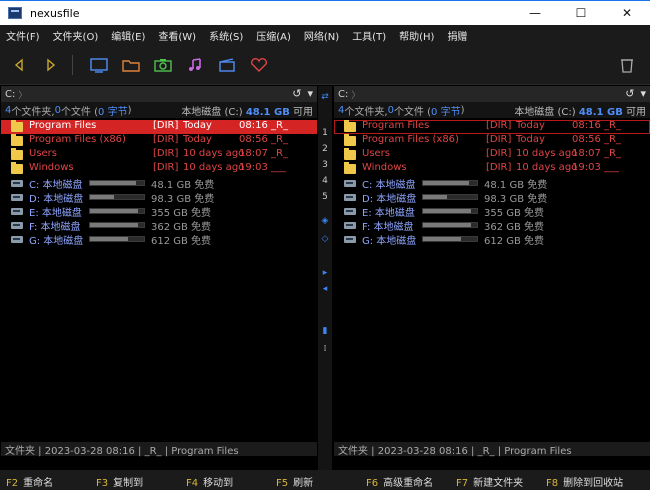 The height and width of the screenshot is (490, 650). I want to click on item-date: 10 days ago, so click(214, 153).